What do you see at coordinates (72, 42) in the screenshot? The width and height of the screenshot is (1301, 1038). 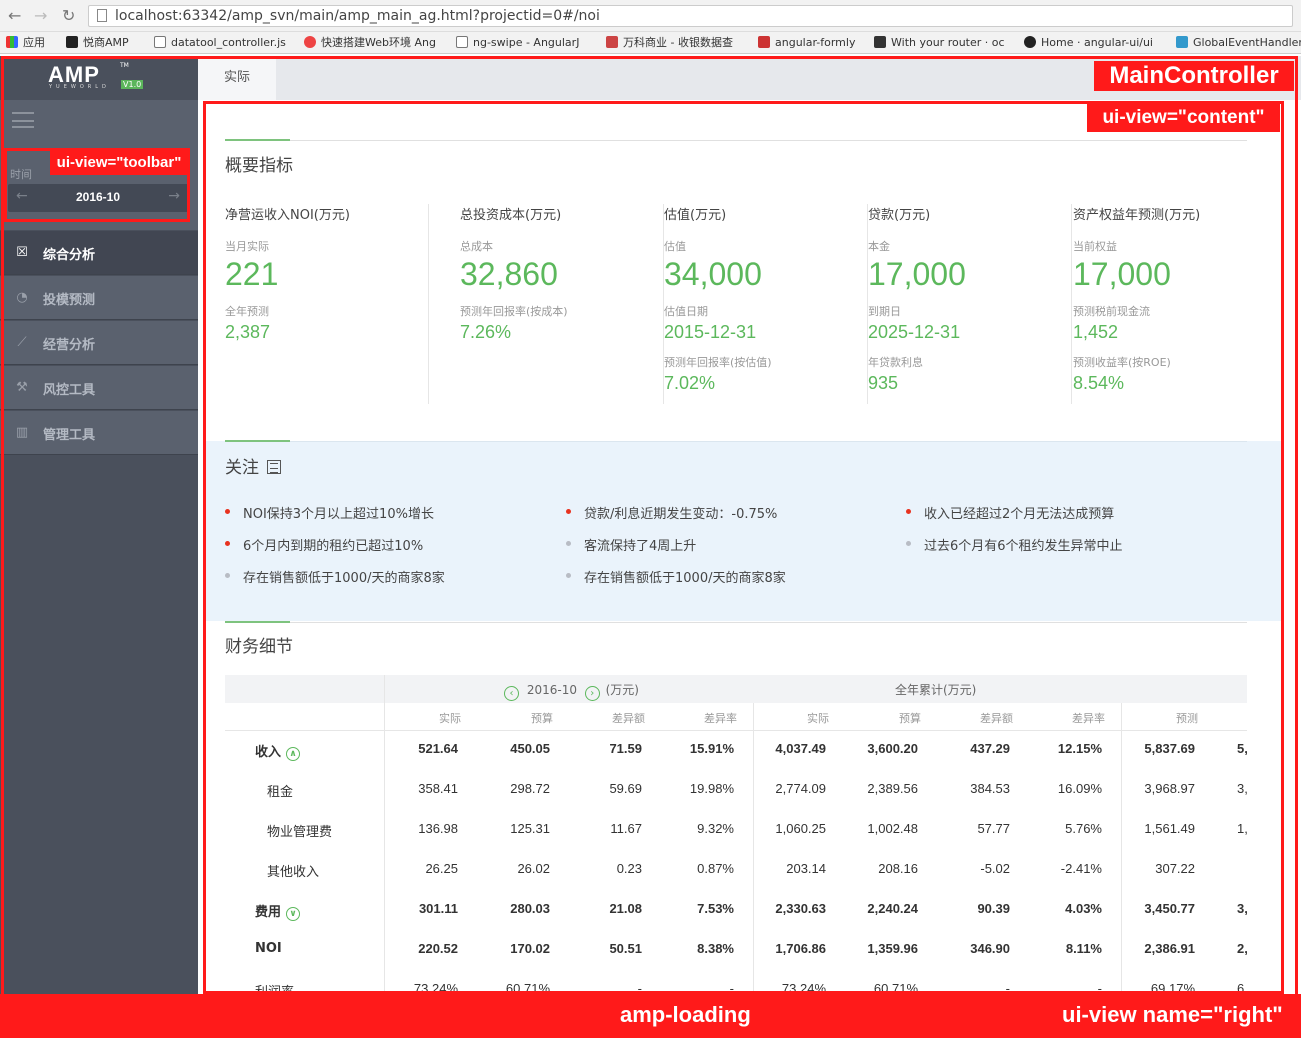 I see `webstorm-icon` at bounding box center [72, 42].